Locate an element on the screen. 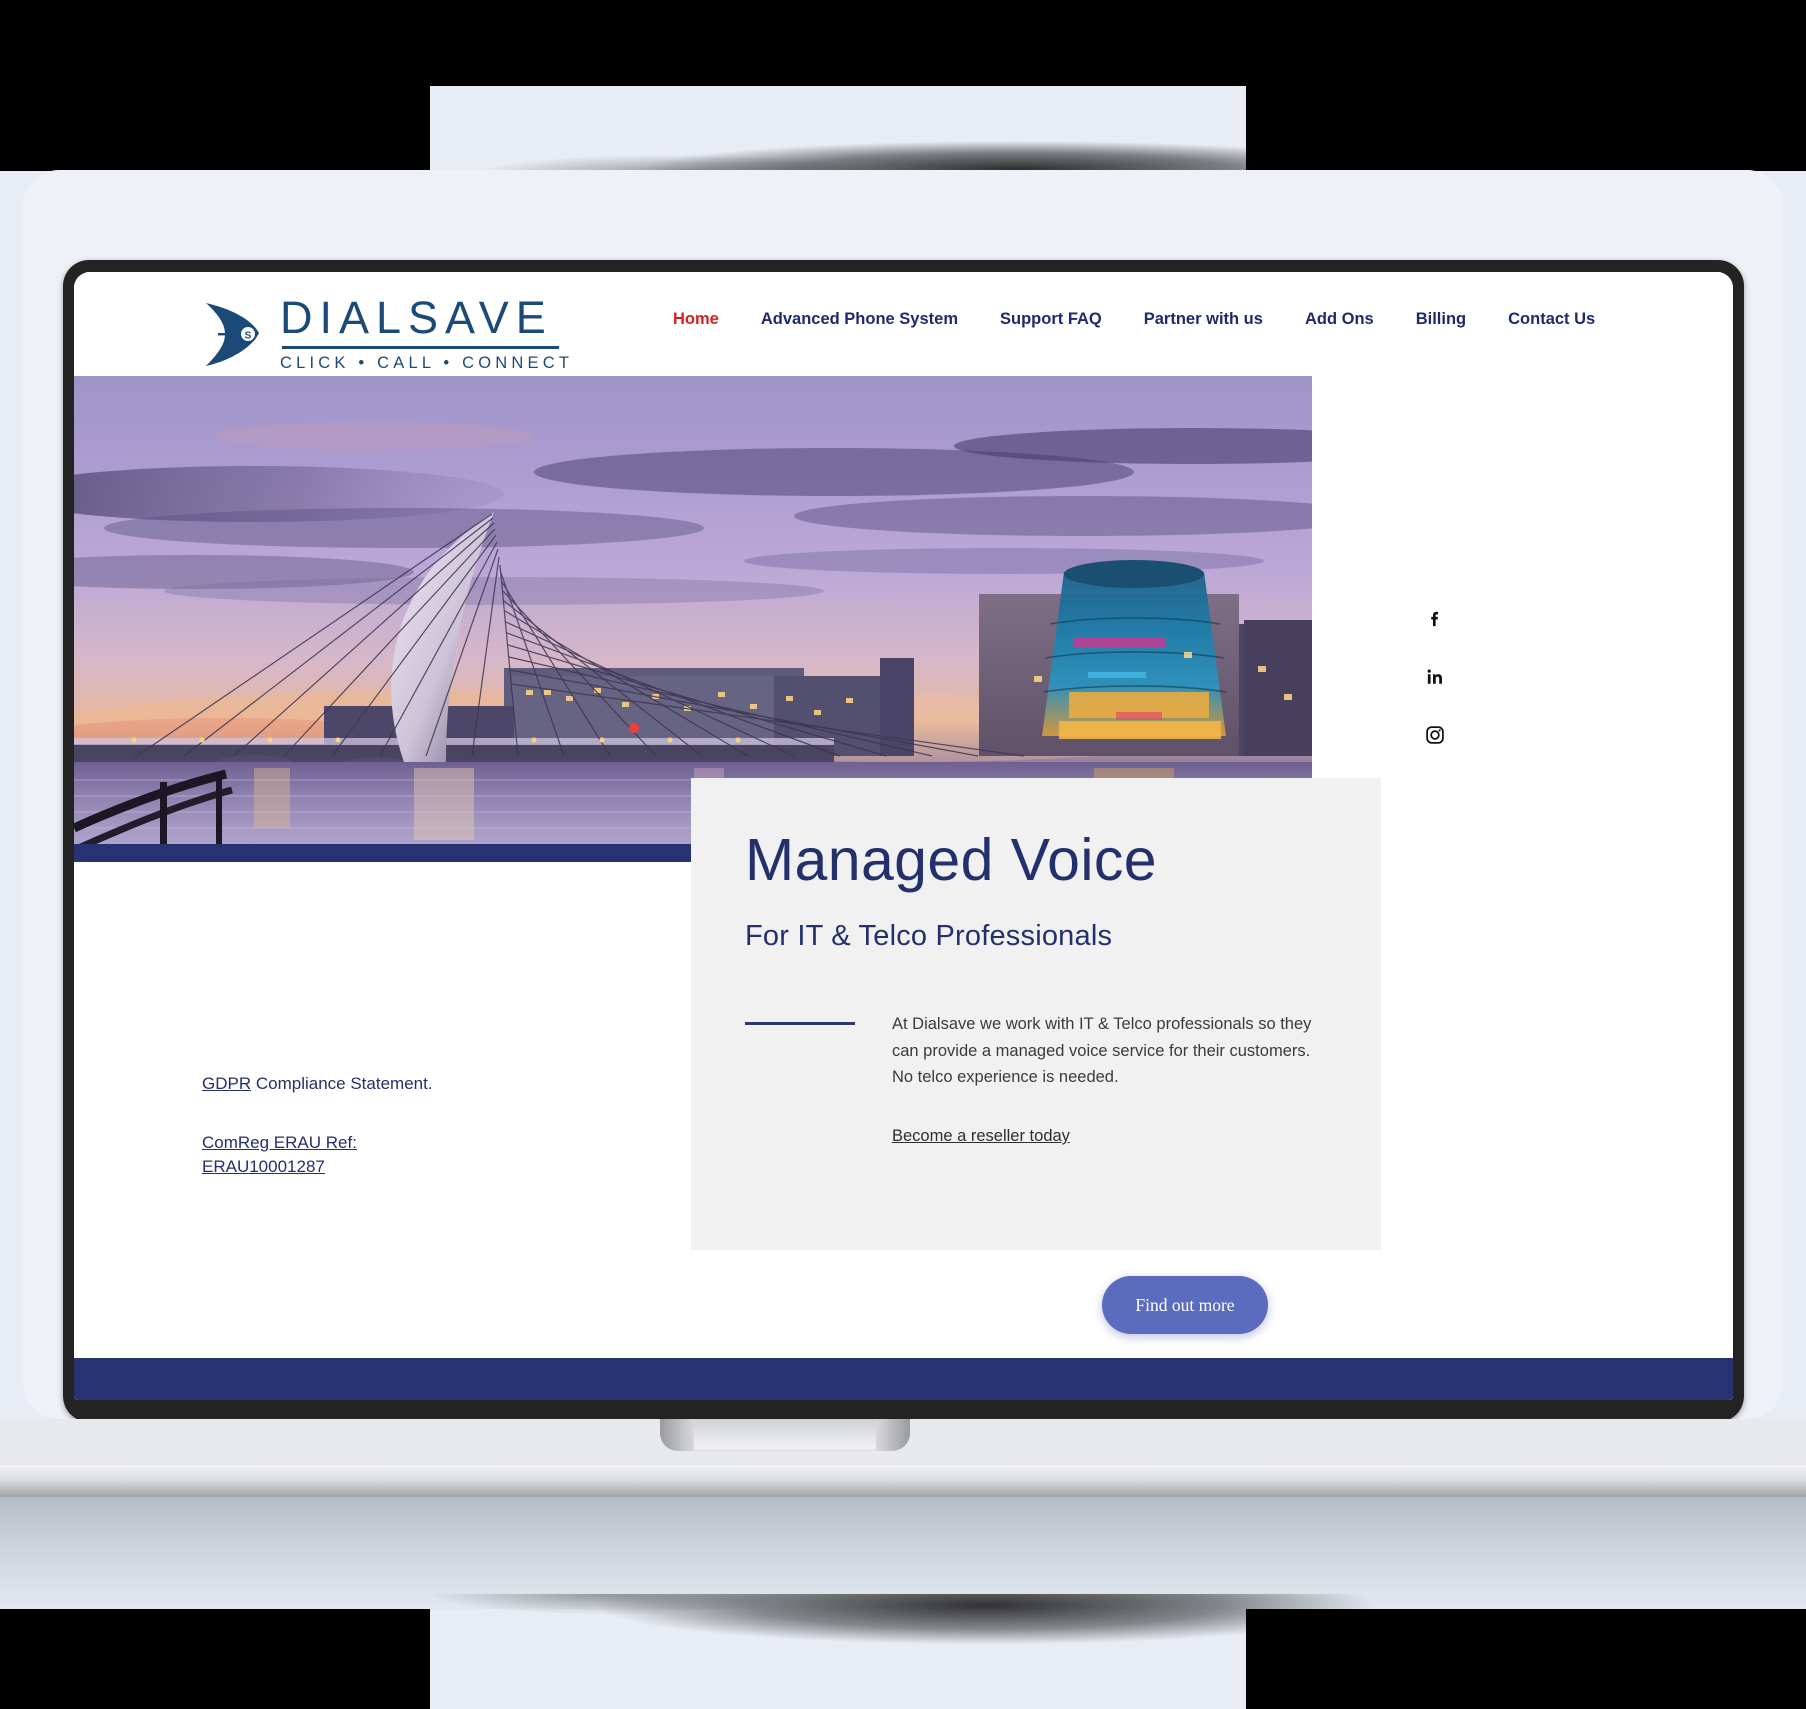 This screenshot has width=1806, height=1709. nav-item-billing: Billing is located at coordinates (1441, 319).